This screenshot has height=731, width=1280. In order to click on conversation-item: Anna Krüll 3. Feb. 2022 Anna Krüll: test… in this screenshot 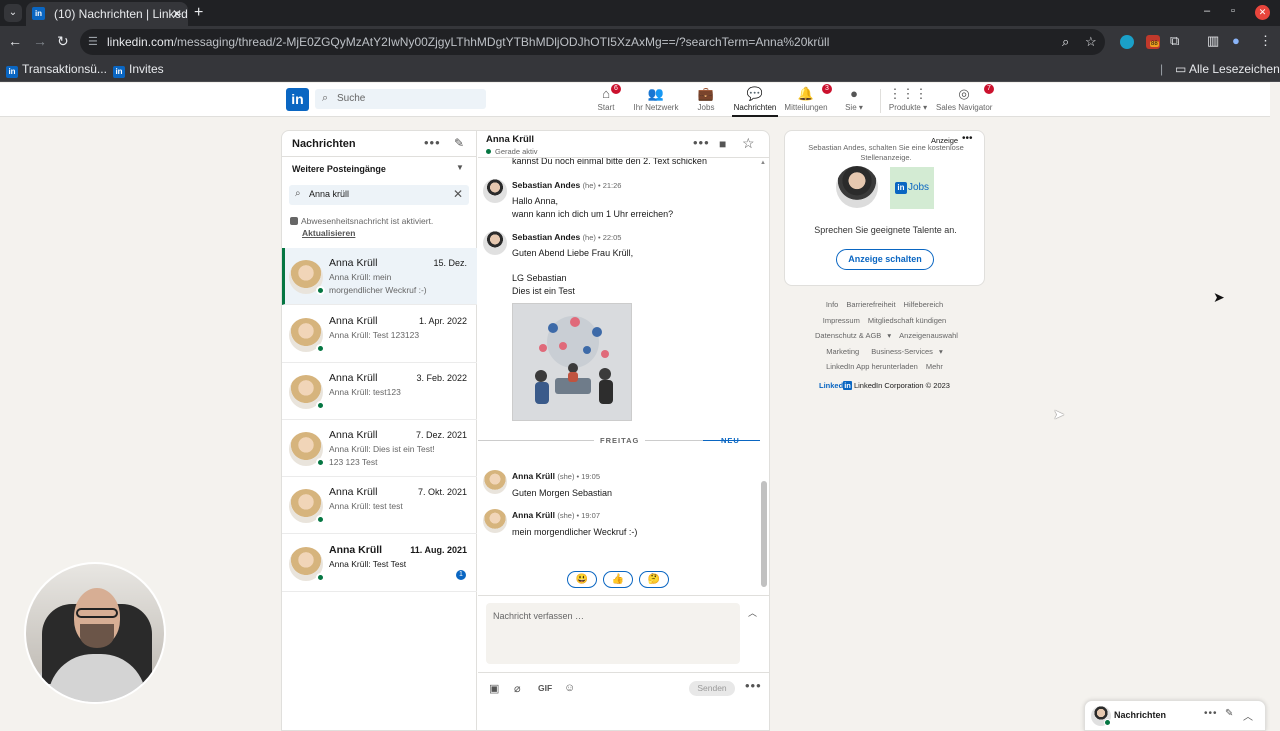, I will do `click(379, 391)`.